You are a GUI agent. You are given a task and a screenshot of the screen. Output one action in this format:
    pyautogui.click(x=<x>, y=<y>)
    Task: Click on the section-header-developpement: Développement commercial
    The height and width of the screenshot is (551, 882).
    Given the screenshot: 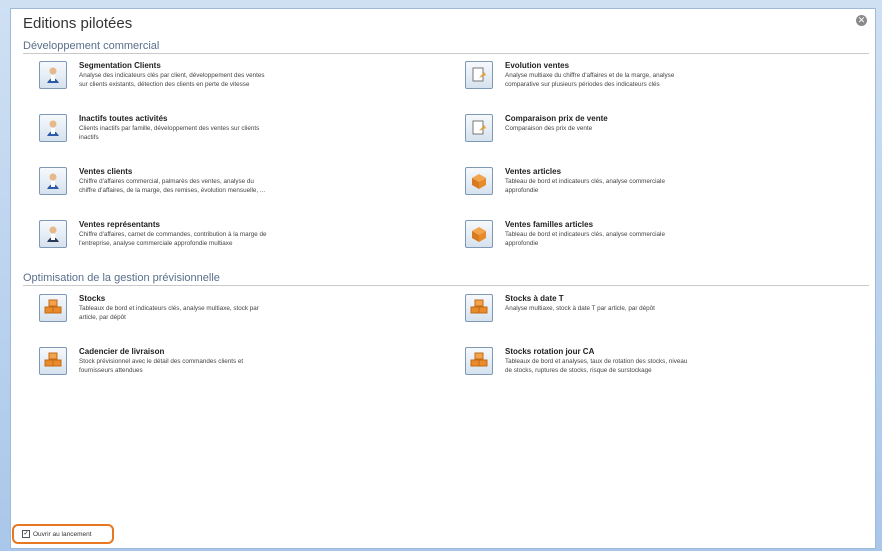 What is the action you would take?
    pyautogui.click(x=446, y=47)
    